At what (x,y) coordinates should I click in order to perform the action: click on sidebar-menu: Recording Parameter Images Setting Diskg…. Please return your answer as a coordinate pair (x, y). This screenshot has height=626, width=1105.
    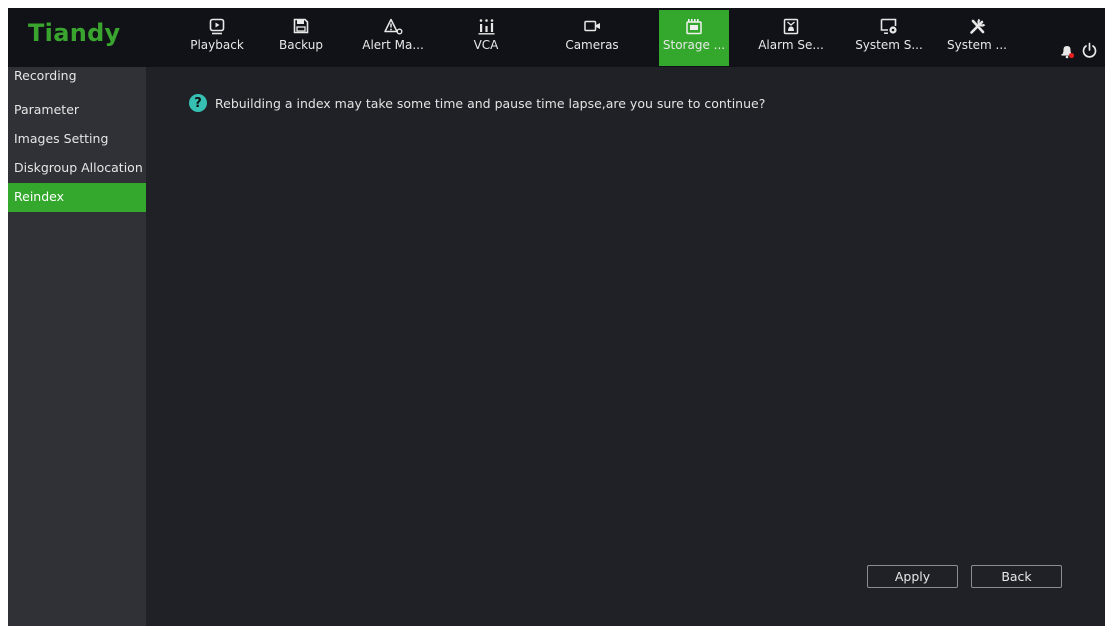
    Looking at the image, I should click on (77, 346).